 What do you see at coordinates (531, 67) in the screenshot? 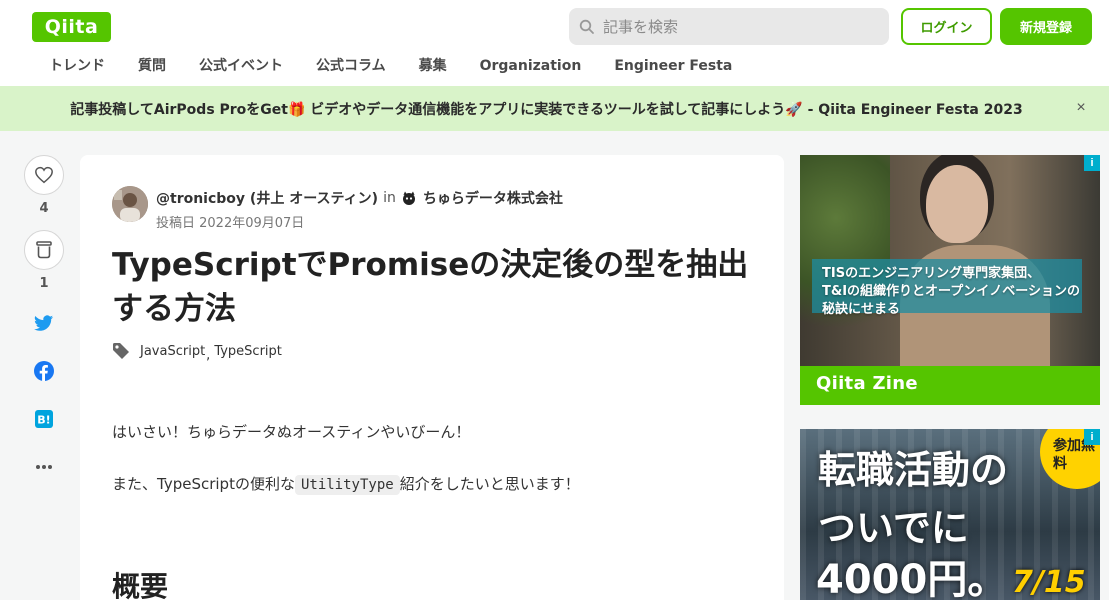
I see `nav-organization: Organization` at bounding box center [531, 67].